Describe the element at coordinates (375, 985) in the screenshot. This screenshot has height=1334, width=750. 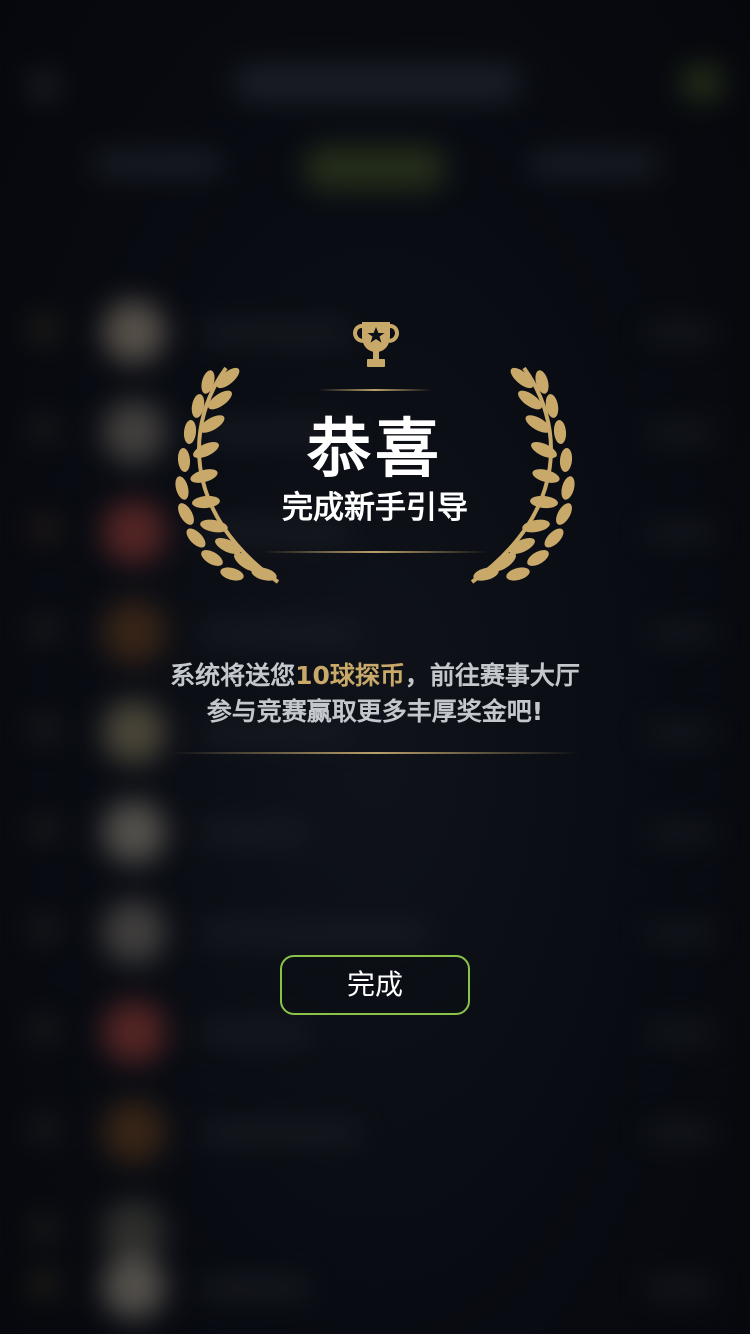
I see `done-button: 完成` at that location.